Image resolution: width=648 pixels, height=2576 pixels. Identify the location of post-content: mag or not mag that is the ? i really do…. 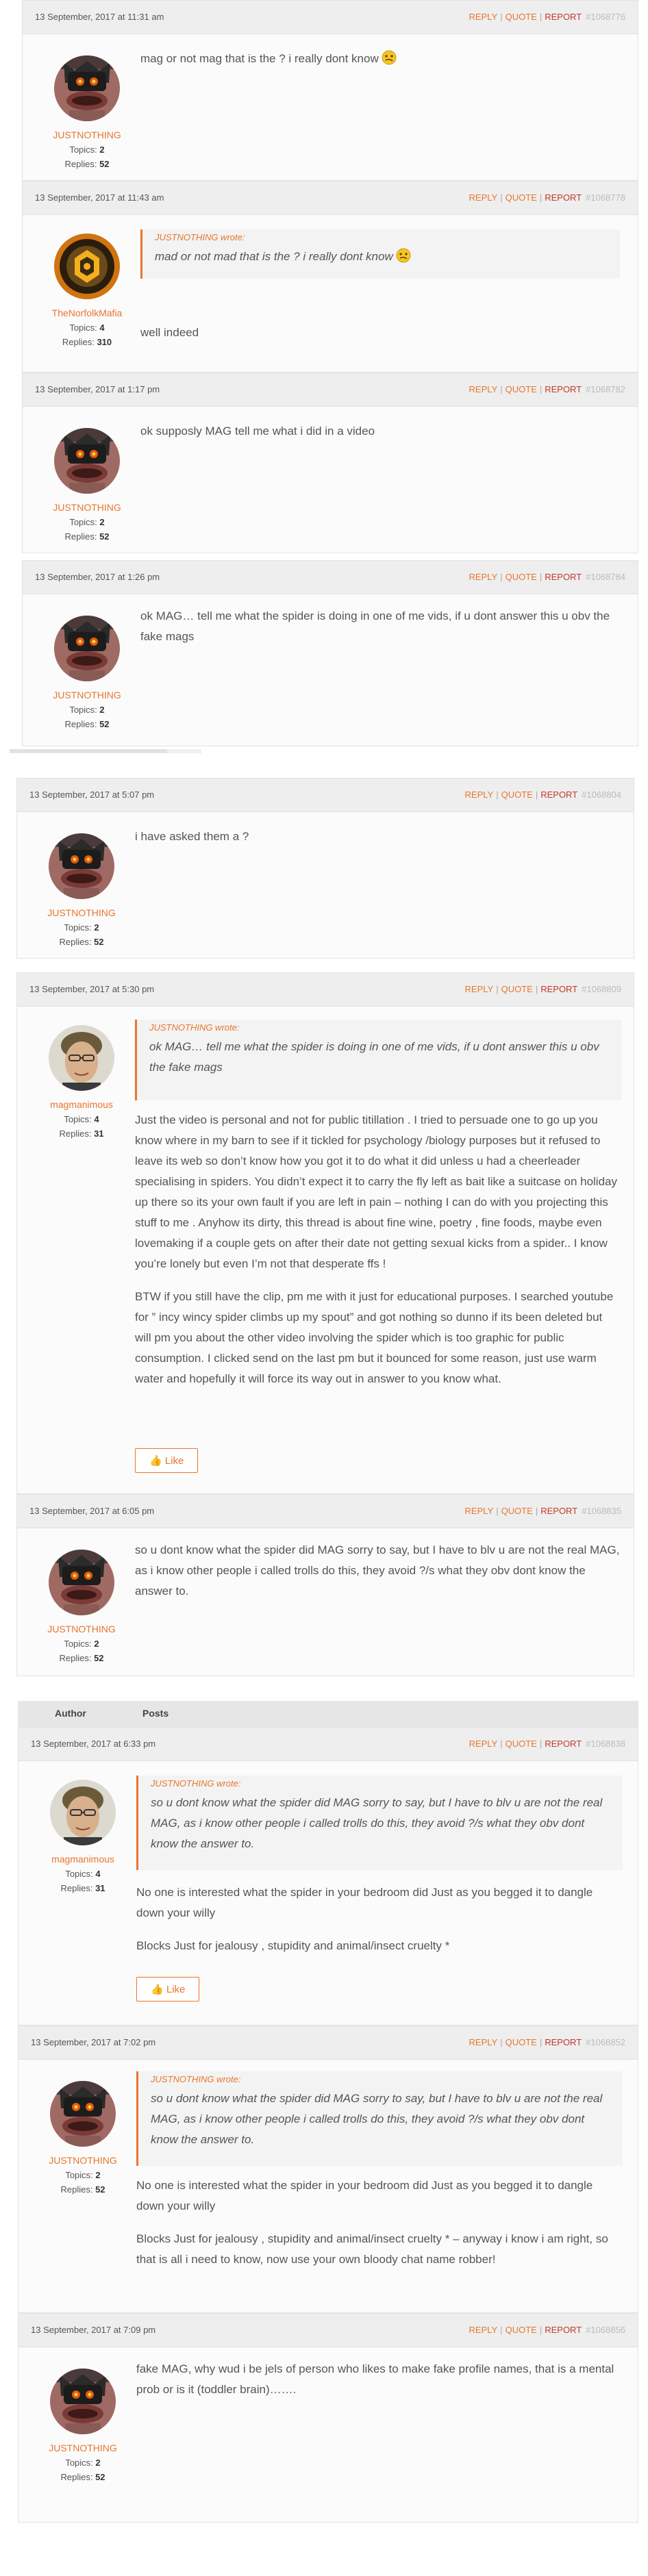
(380, 59).